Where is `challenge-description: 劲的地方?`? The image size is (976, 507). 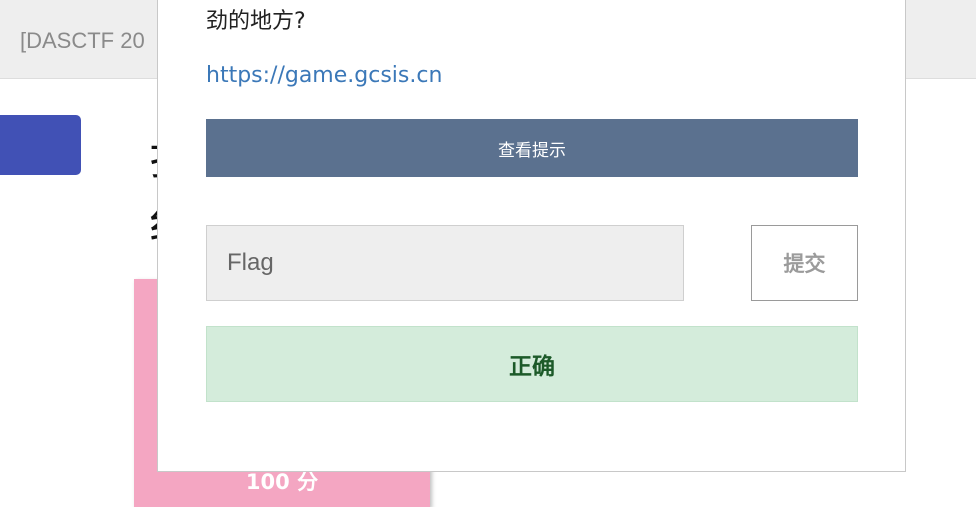 challenge-description: 劲的地方? is located at coordinates (256, 21).